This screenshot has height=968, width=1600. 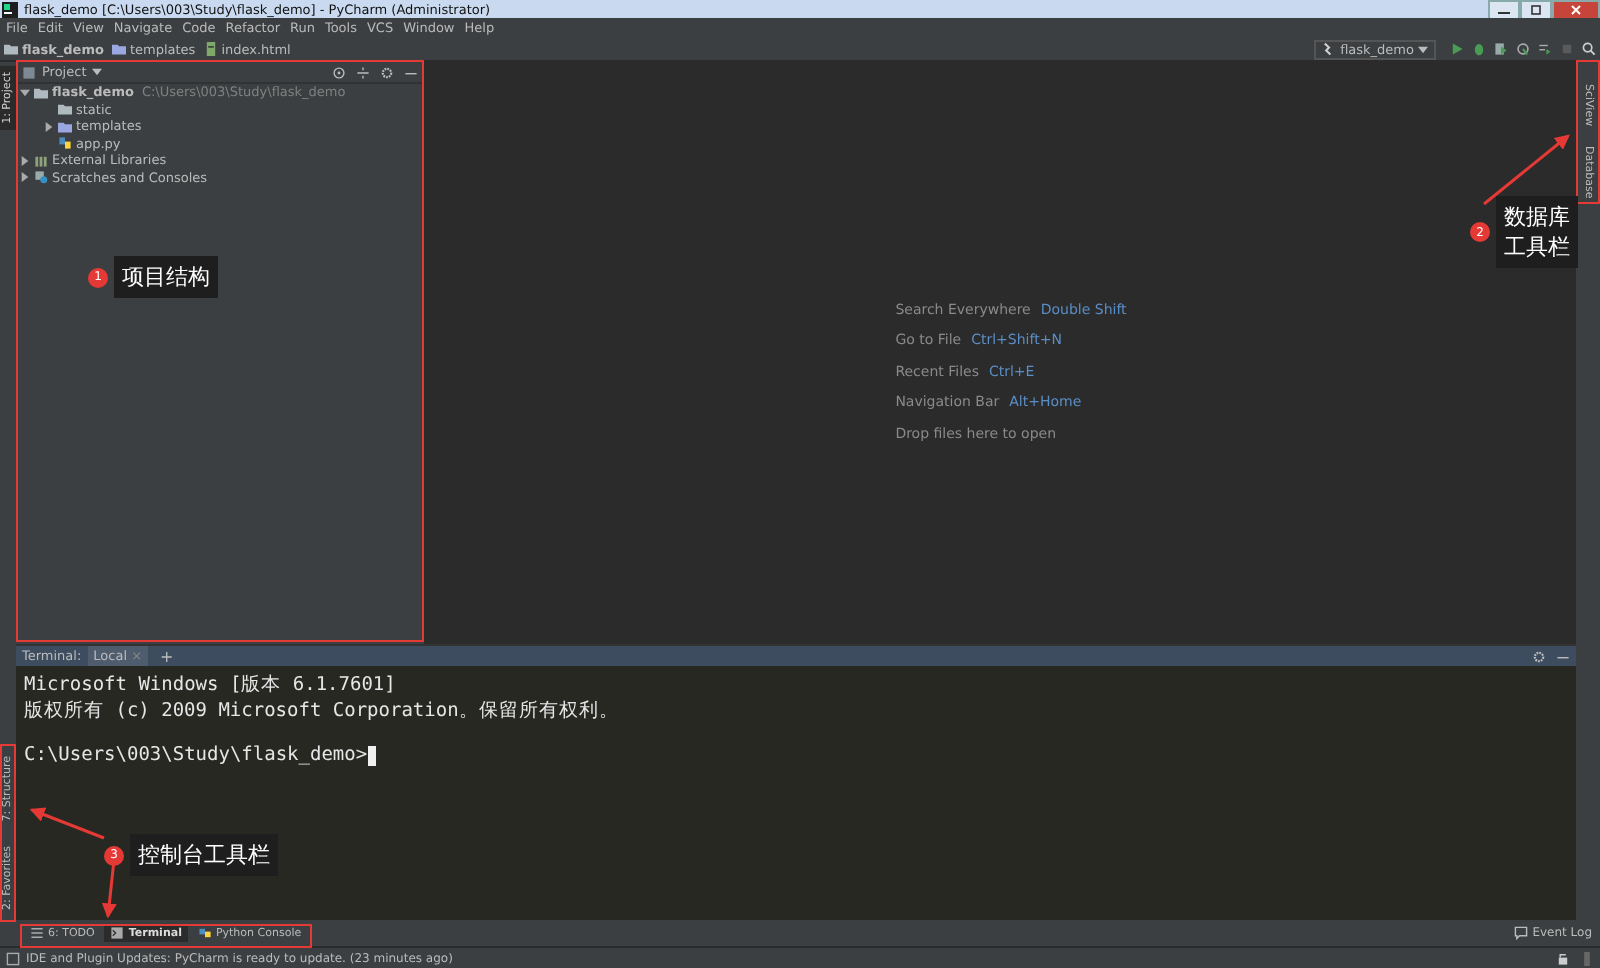 I want to click on terminal-line: 版权所有 (c) 2009 Microsoft Corporation。保留所有权利。, so click(x=322, y=711).